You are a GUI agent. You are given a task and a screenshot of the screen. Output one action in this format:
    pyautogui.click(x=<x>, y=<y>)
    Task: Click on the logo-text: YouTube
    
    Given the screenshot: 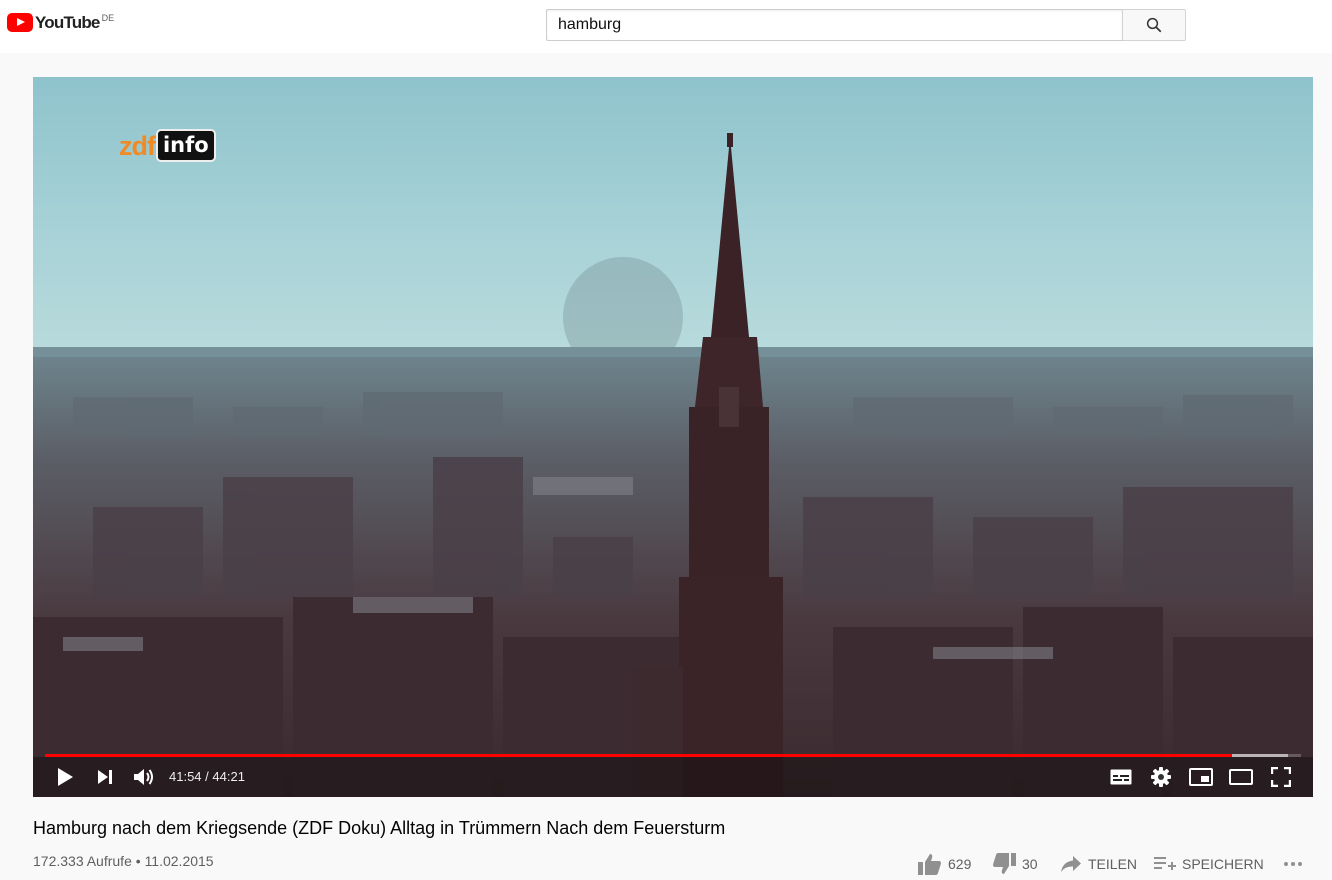 What is the action you would take?
    pyautogui.click(x=67, y=22)
    